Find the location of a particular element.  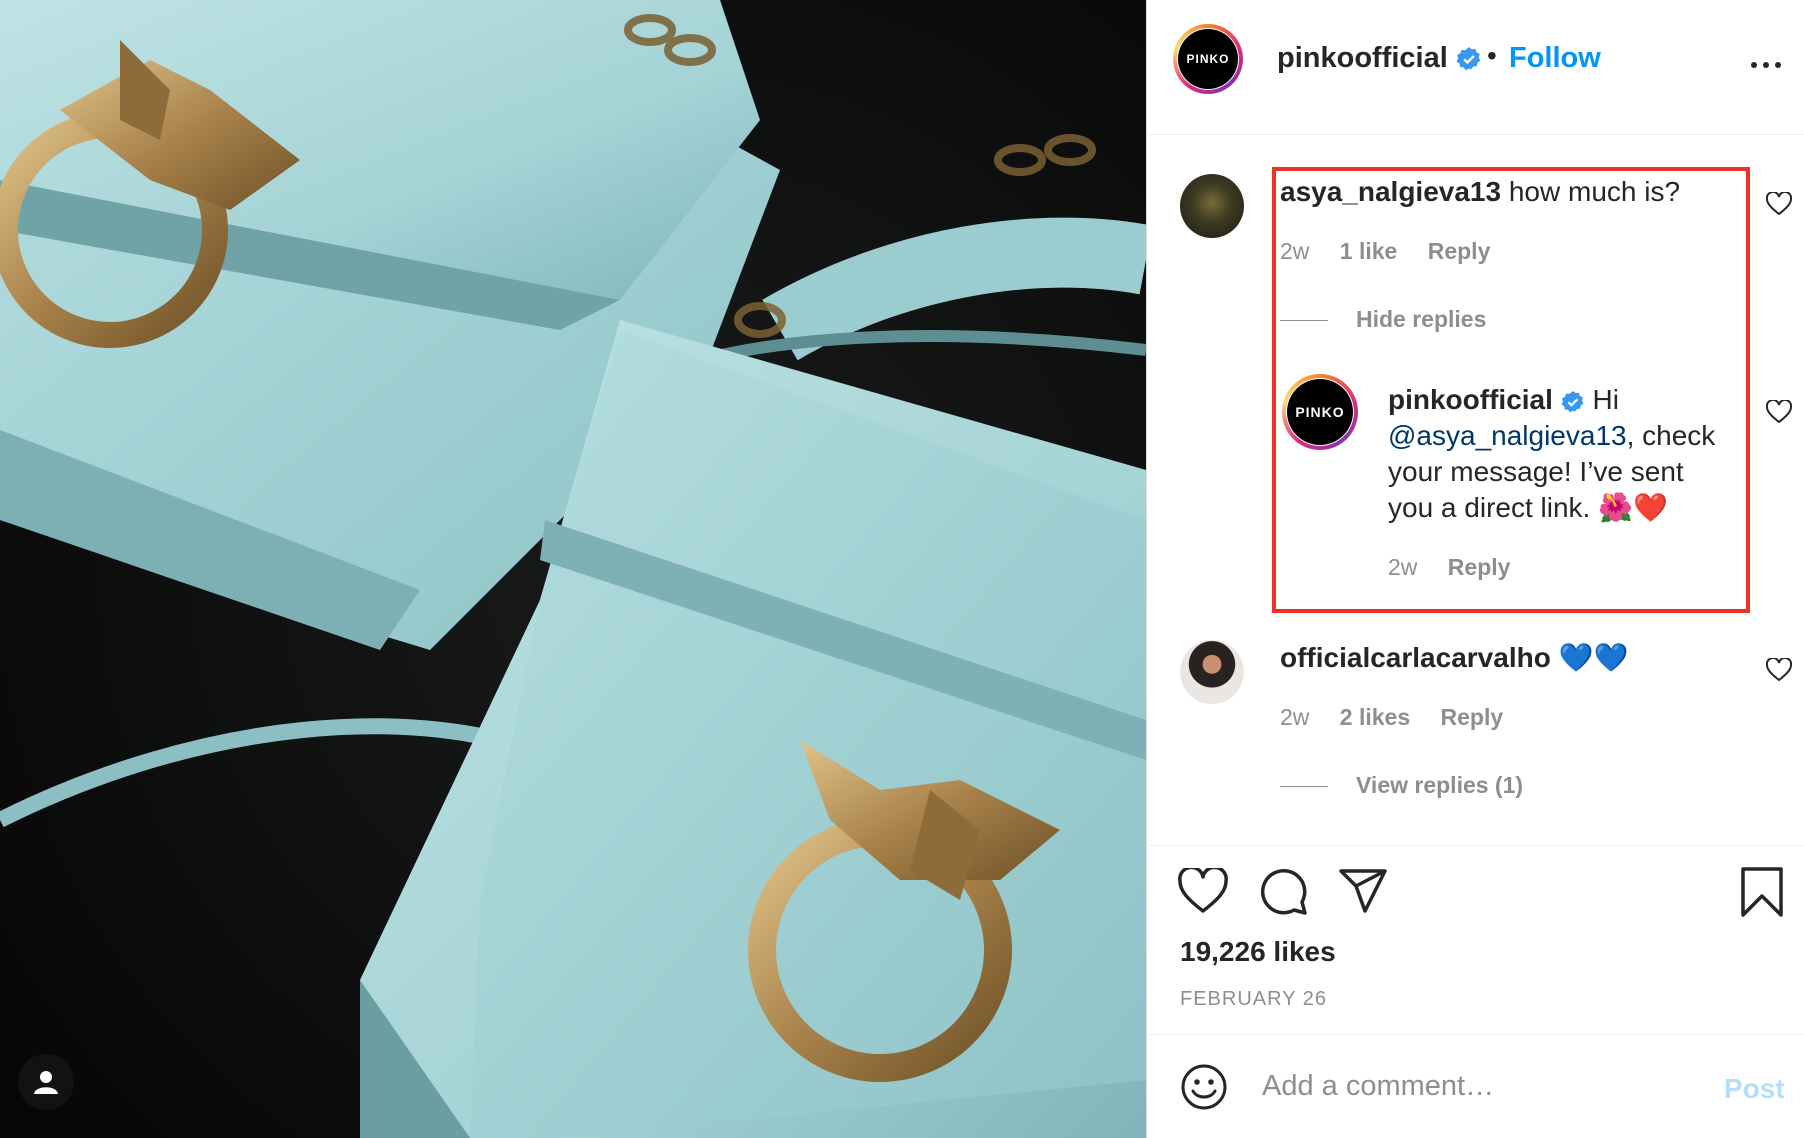

reply-meta: 2w Reply is located at coordinates (1449, 567).